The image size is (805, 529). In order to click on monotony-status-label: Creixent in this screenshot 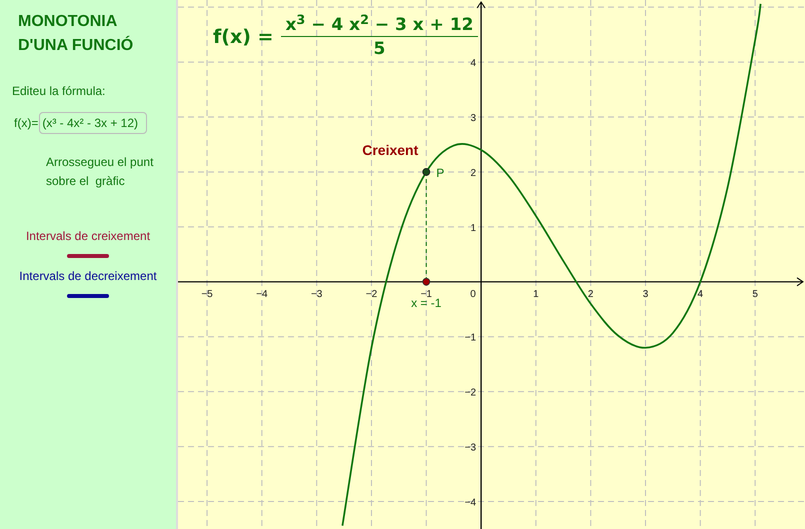, I will do `click(390, 150)`.